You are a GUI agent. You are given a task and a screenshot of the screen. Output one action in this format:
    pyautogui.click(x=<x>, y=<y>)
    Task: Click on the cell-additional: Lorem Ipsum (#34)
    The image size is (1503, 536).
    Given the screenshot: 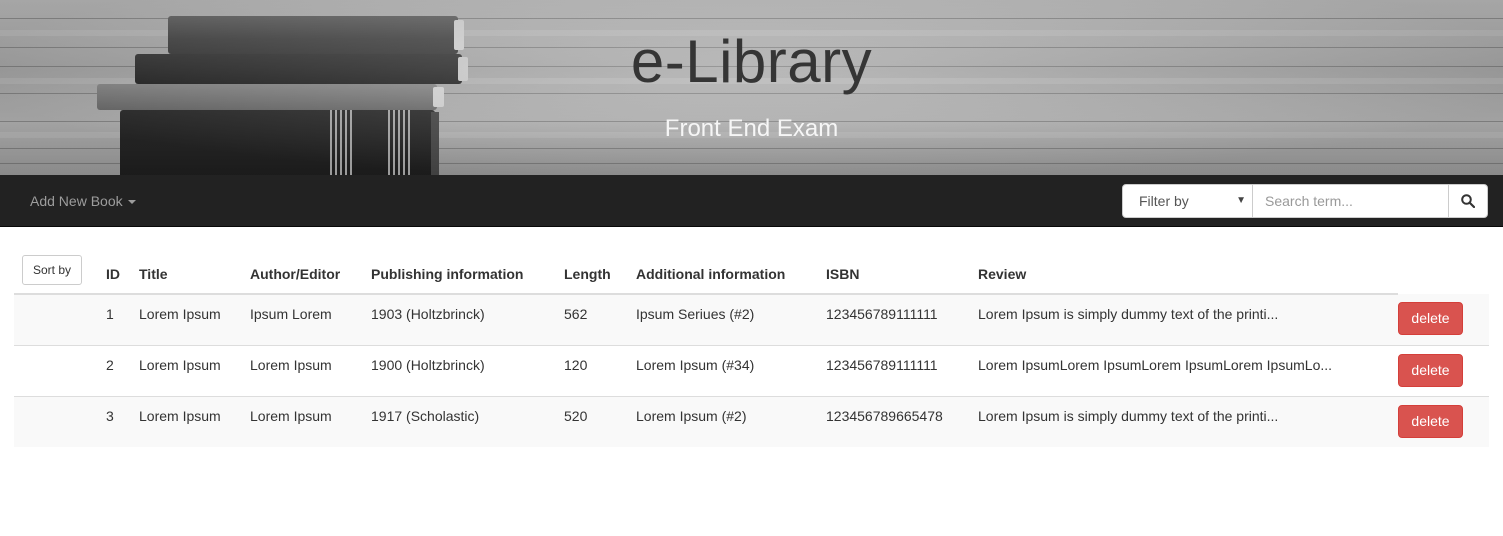 What is the action you would take?
    pyautogui.click(x=731, y=370)
    